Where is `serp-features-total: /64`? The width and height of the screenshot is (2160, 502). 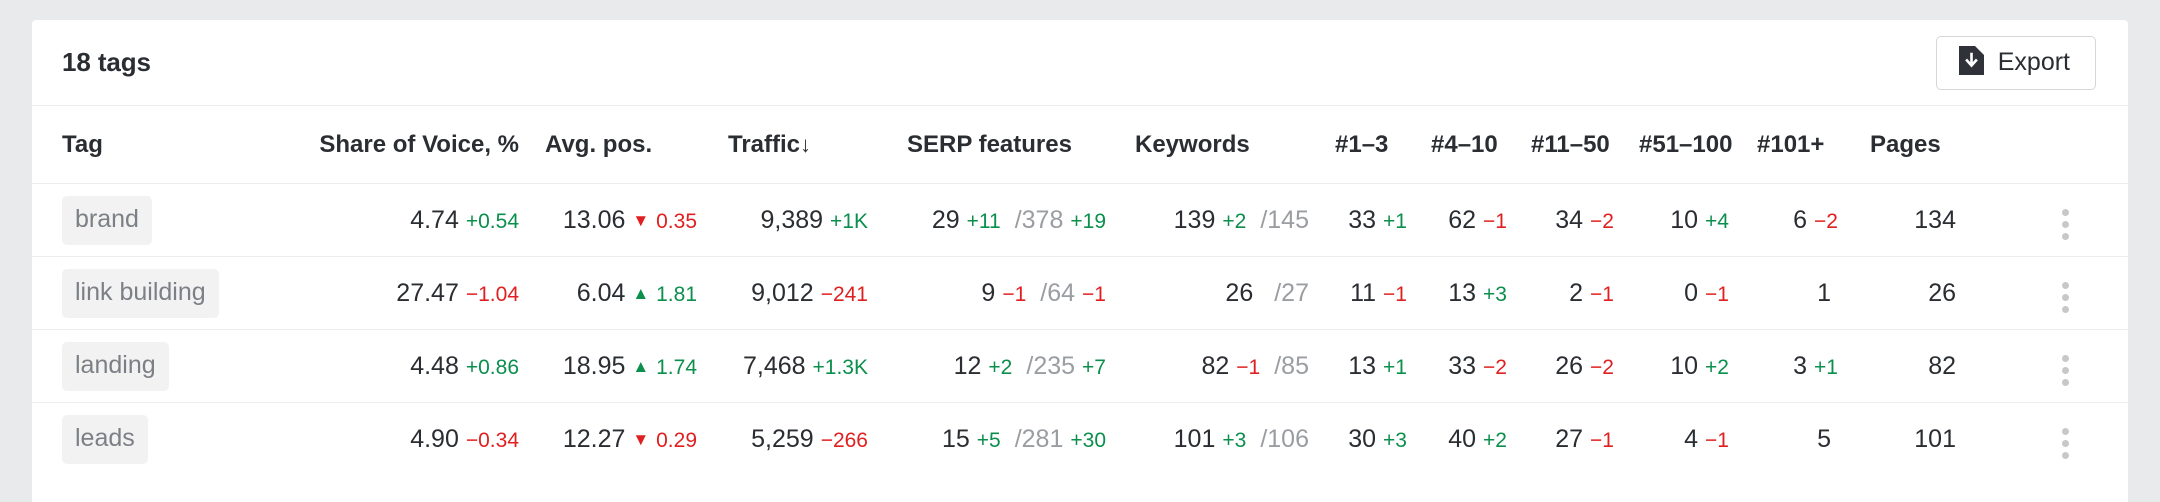
serp-features-total: /64 is located at coordinates (1058, 292).